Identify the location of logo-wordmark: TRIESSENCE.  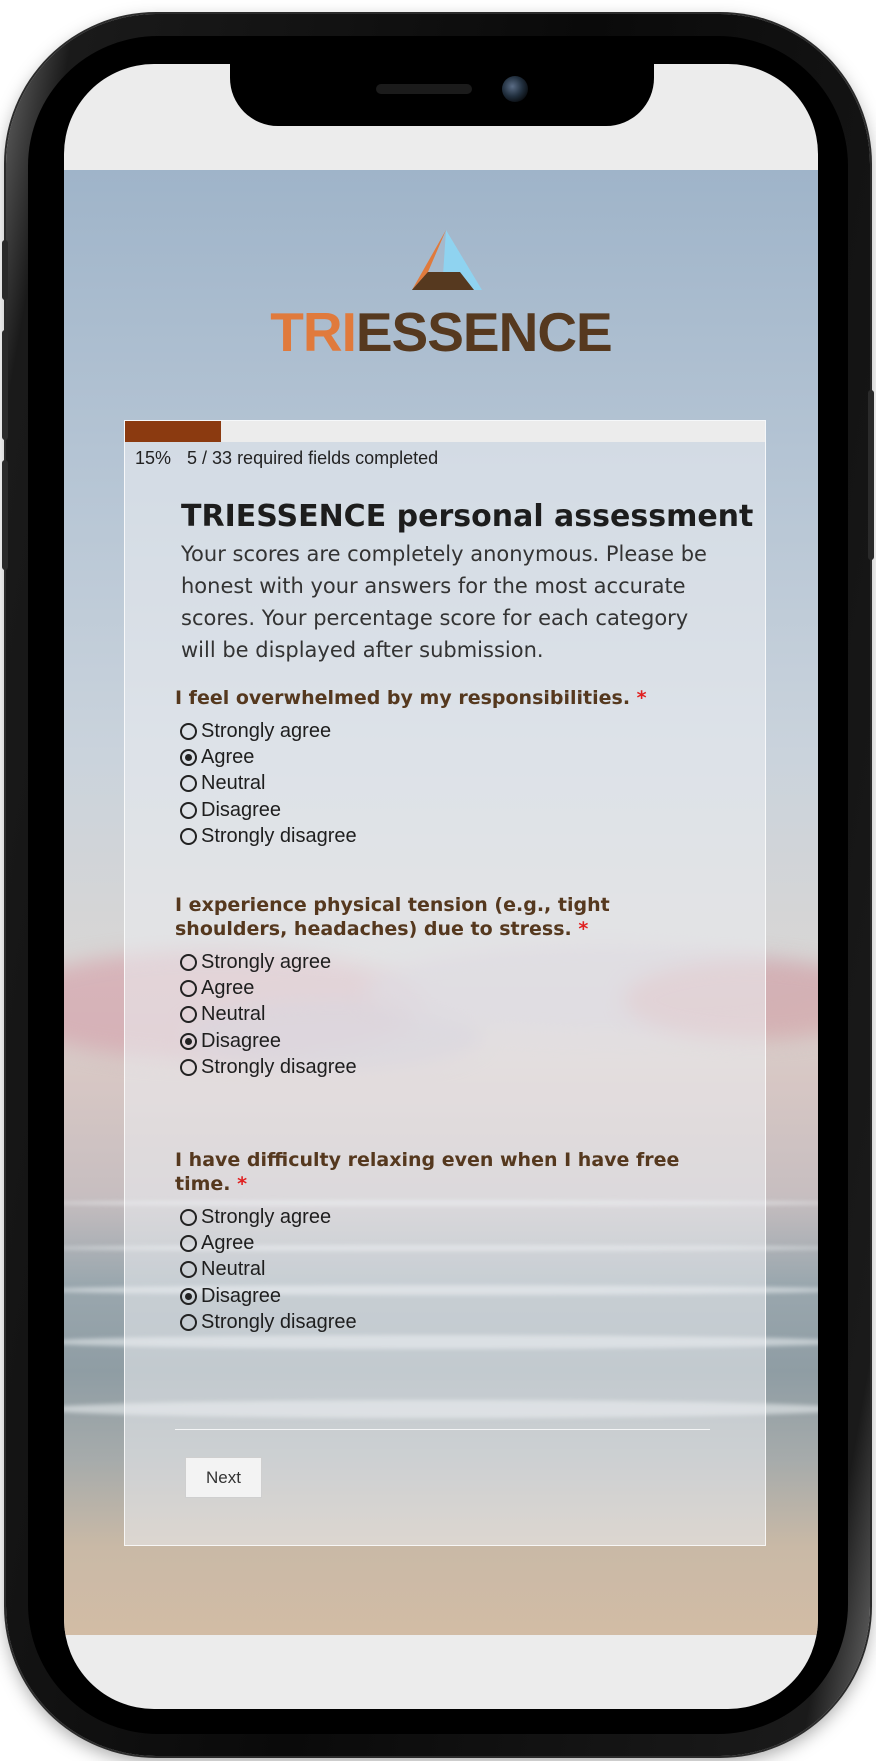
(441, 332).